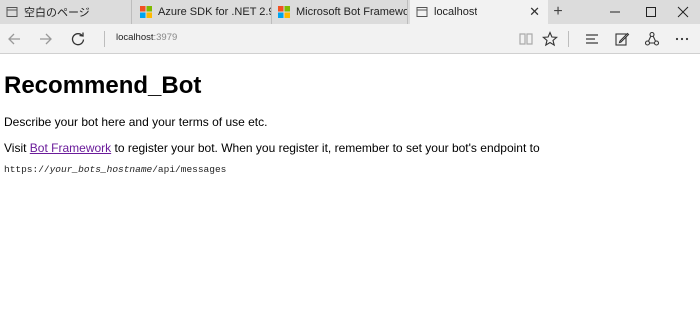  I want to click on tab-label: Azure SDK for .NET 2.9 Rele, so click(214, 12).